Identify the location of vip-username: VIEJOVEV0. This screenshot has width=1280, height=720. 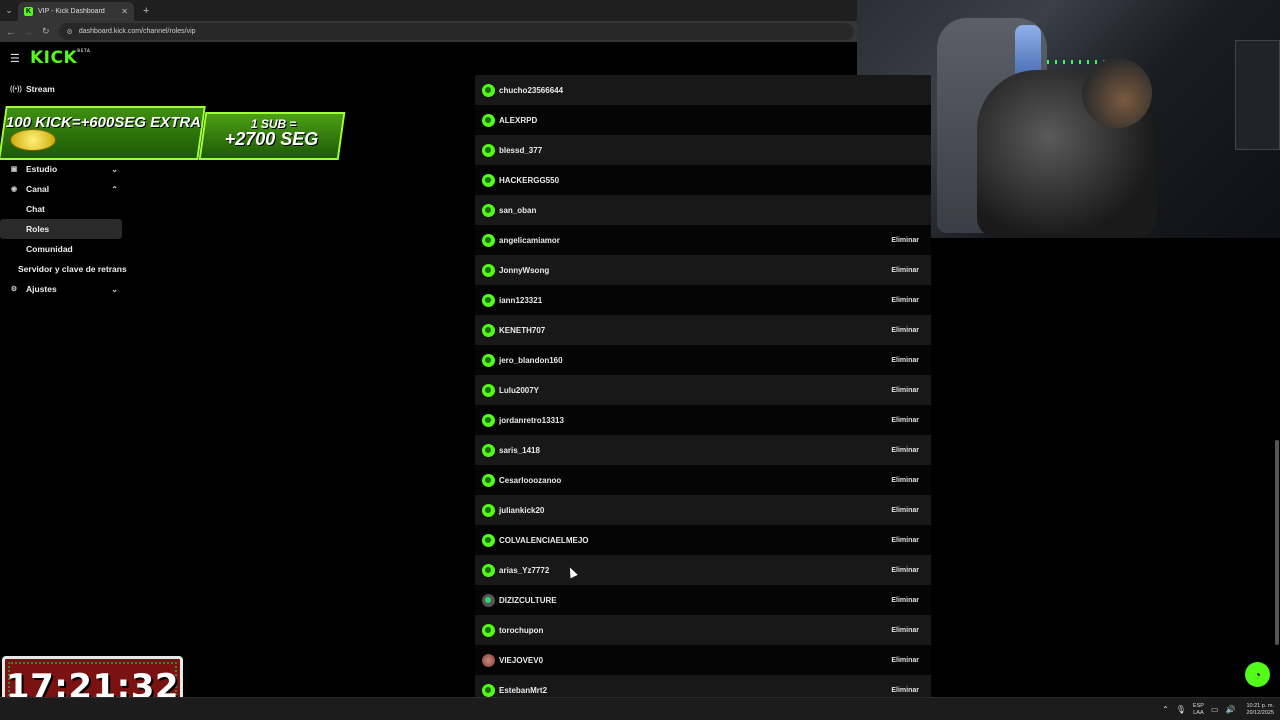
(521, 660).